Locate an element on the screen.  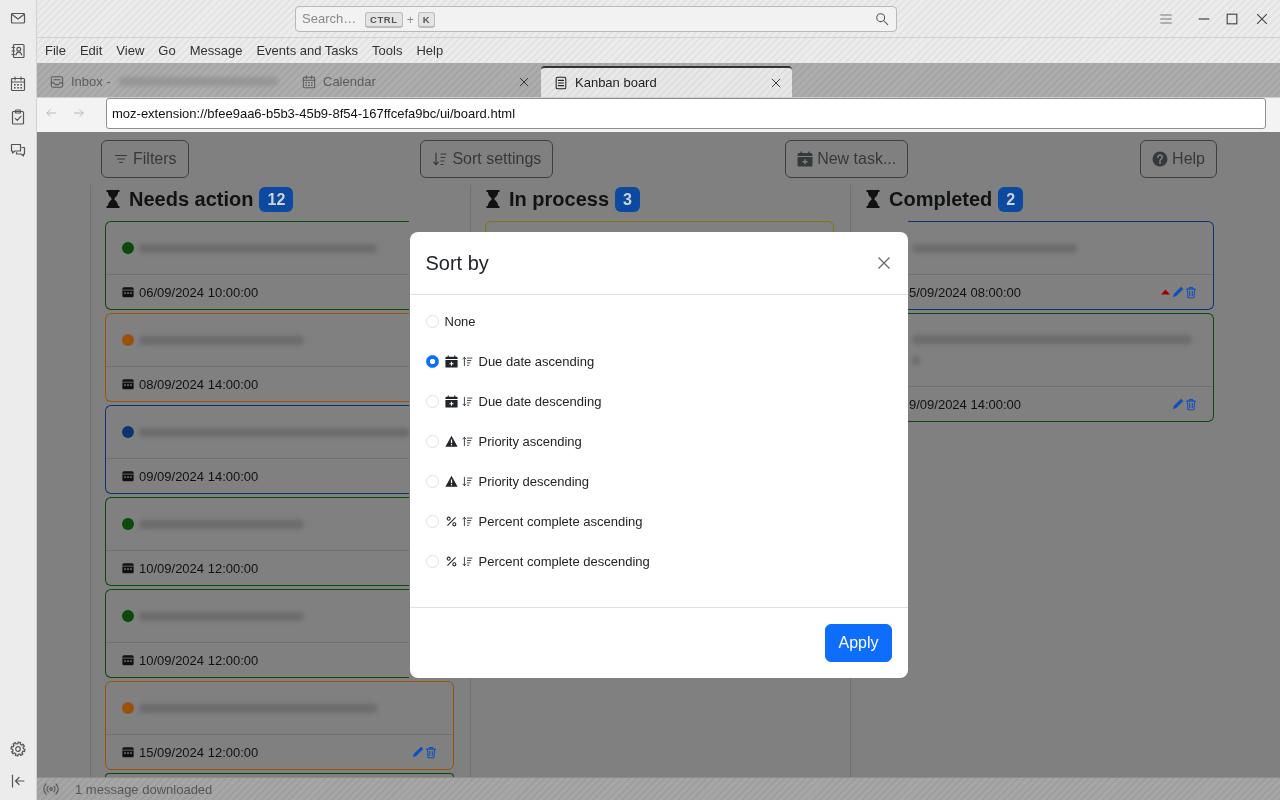
menu-item: Message is located at coordinates (216, 50).